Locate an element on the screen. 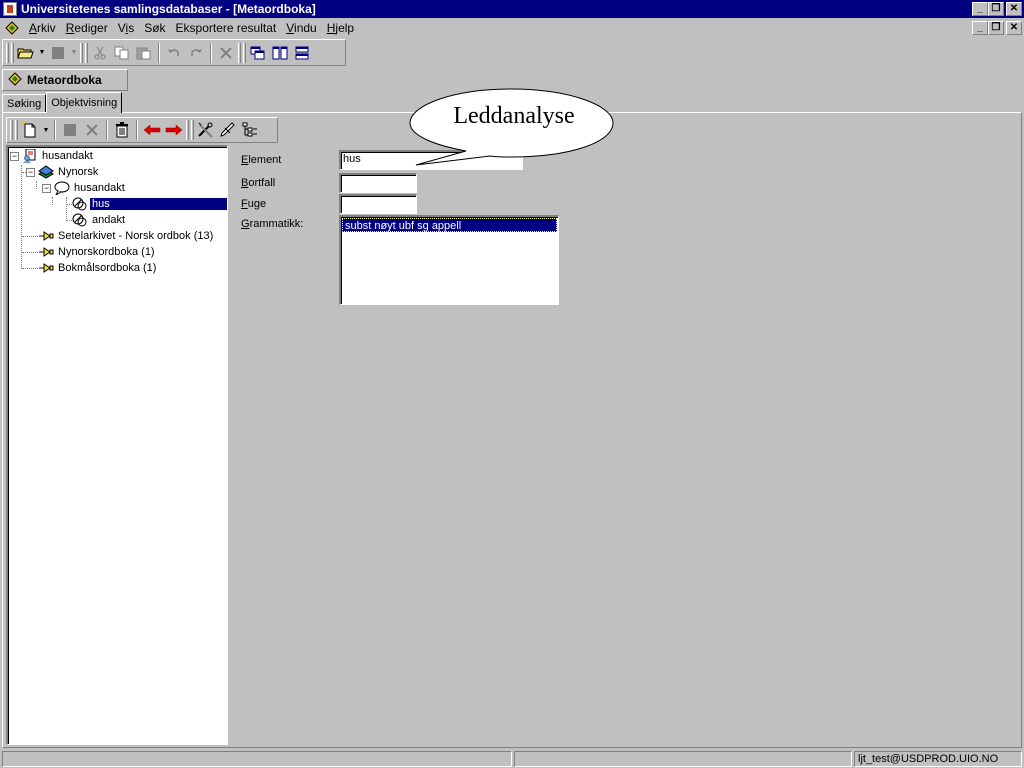 This screenshot has height=768, width=1024. tree-node: Nynorskordboka (1) is located at coordinates (97, 252).